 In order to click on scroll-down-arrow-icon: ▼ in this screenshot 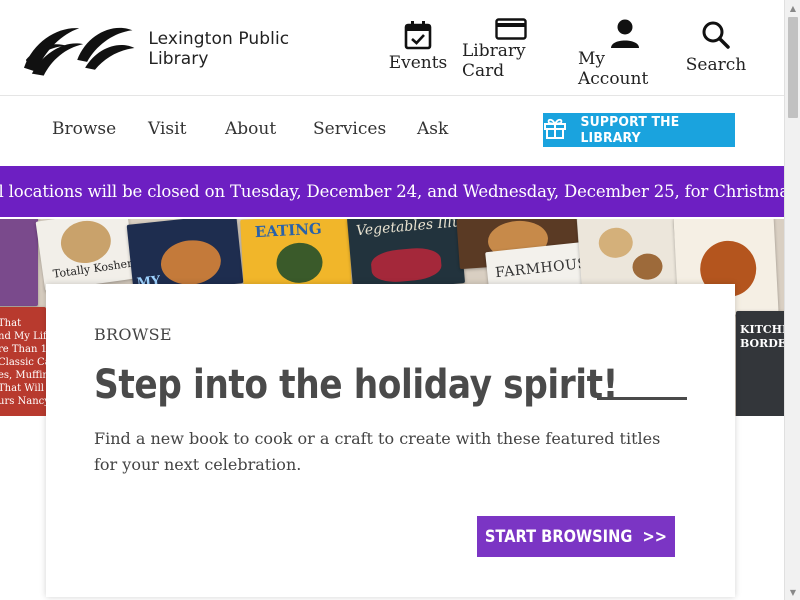, I will do `click(792, 592)`.